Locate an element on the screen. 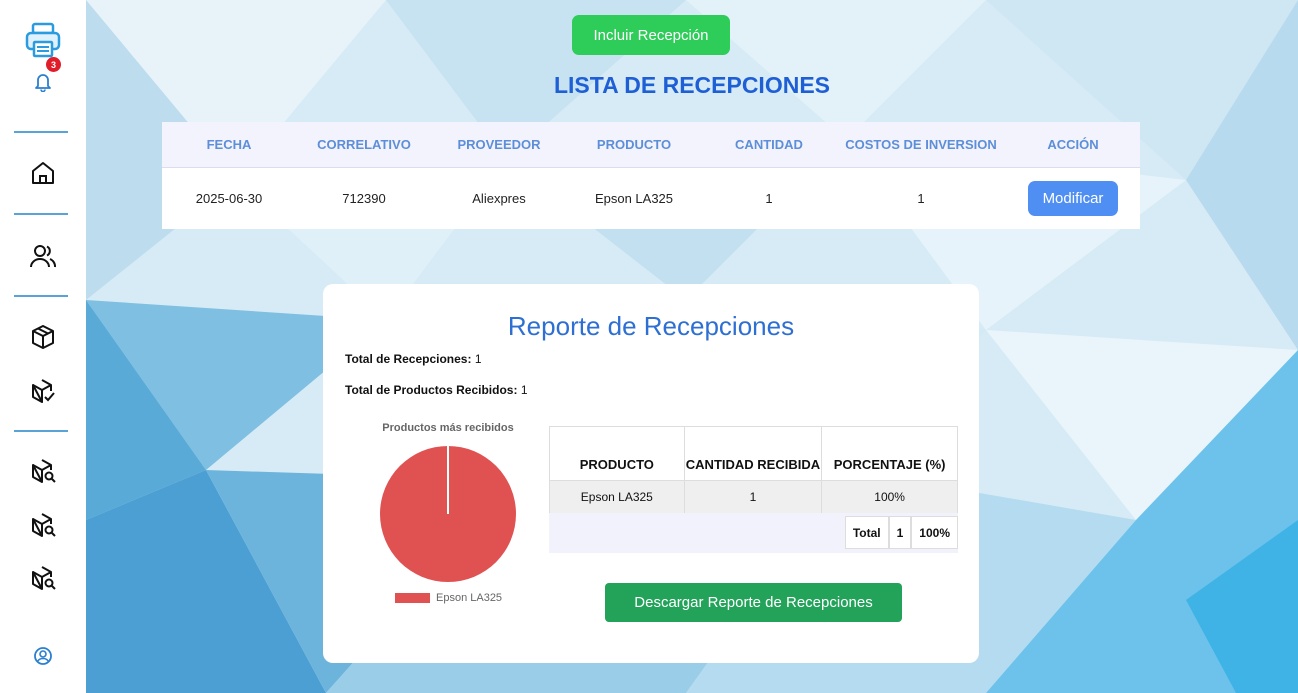 This screenshot has height=693, width=1298. cell-fecha: 2025-06-30 is located at coordinates (229, 198).